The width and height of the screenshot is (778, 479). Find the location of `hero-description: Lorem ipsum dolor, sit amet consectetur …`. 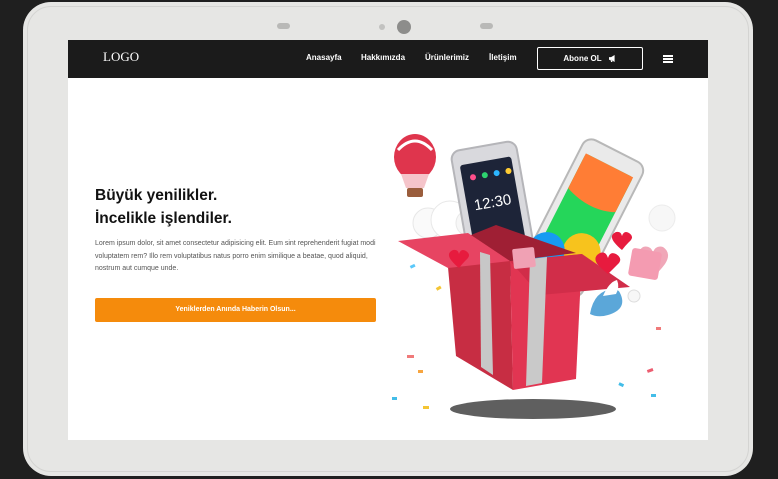

hero-description: Lorem ipsum dolor, sit amet consectetur … is located at coordinates (235, 256).